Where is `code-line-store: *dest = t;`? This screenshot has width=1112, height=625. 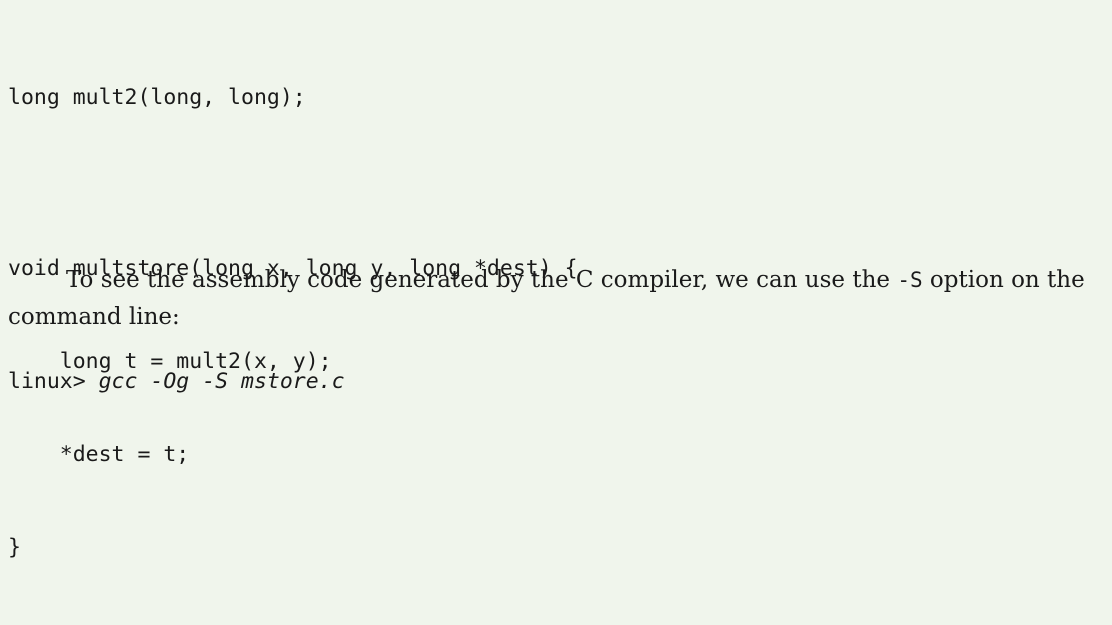
code-line-store: *dest = t; is located at coordinates (99, 454).